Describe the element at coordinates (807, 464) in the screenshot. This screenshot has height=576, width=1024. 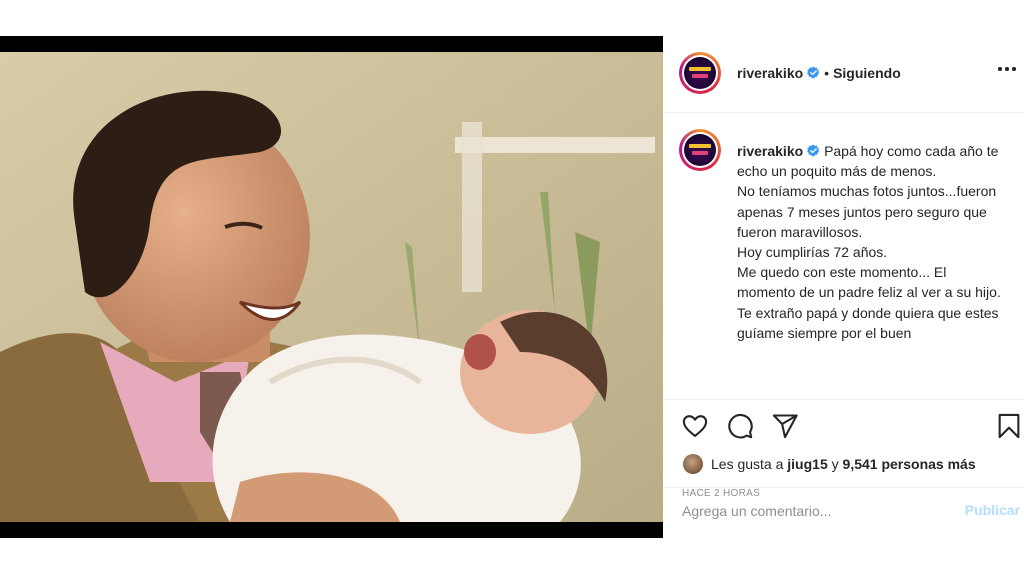
I see `liker-username: jiug15` at that location.